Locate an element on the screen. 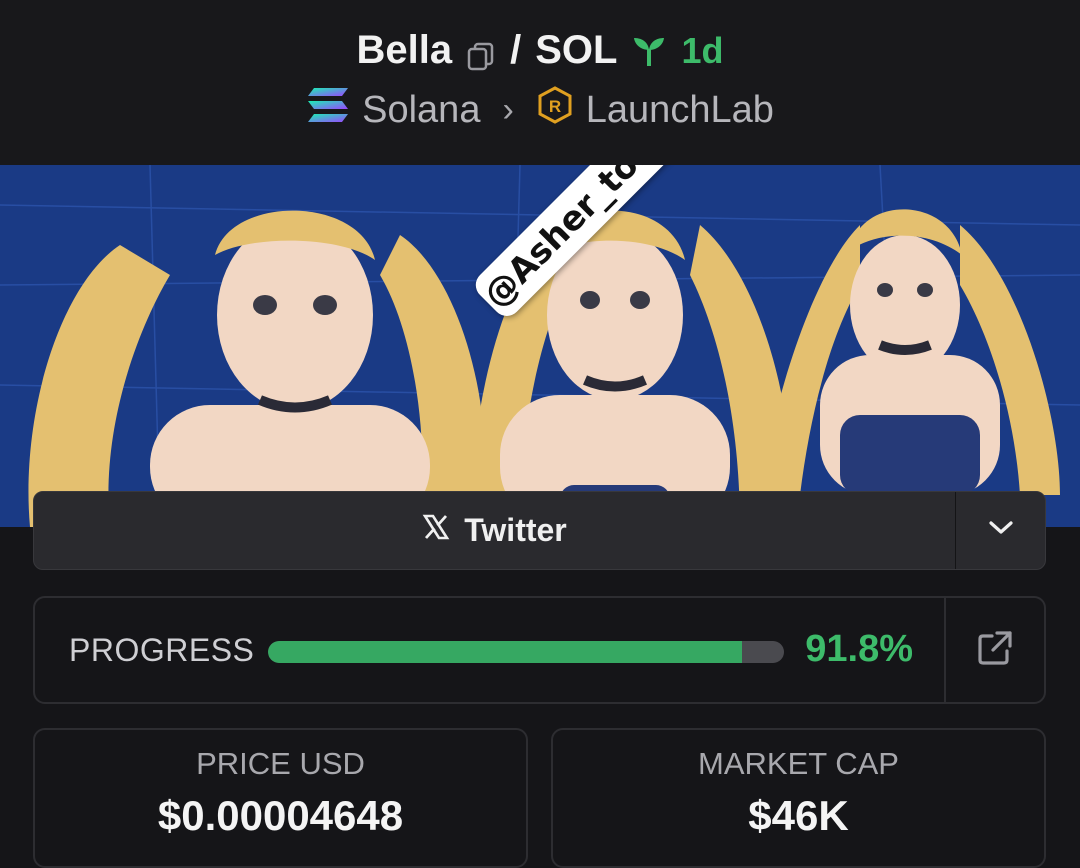  external-link-button is located at coordinates (995, 650).